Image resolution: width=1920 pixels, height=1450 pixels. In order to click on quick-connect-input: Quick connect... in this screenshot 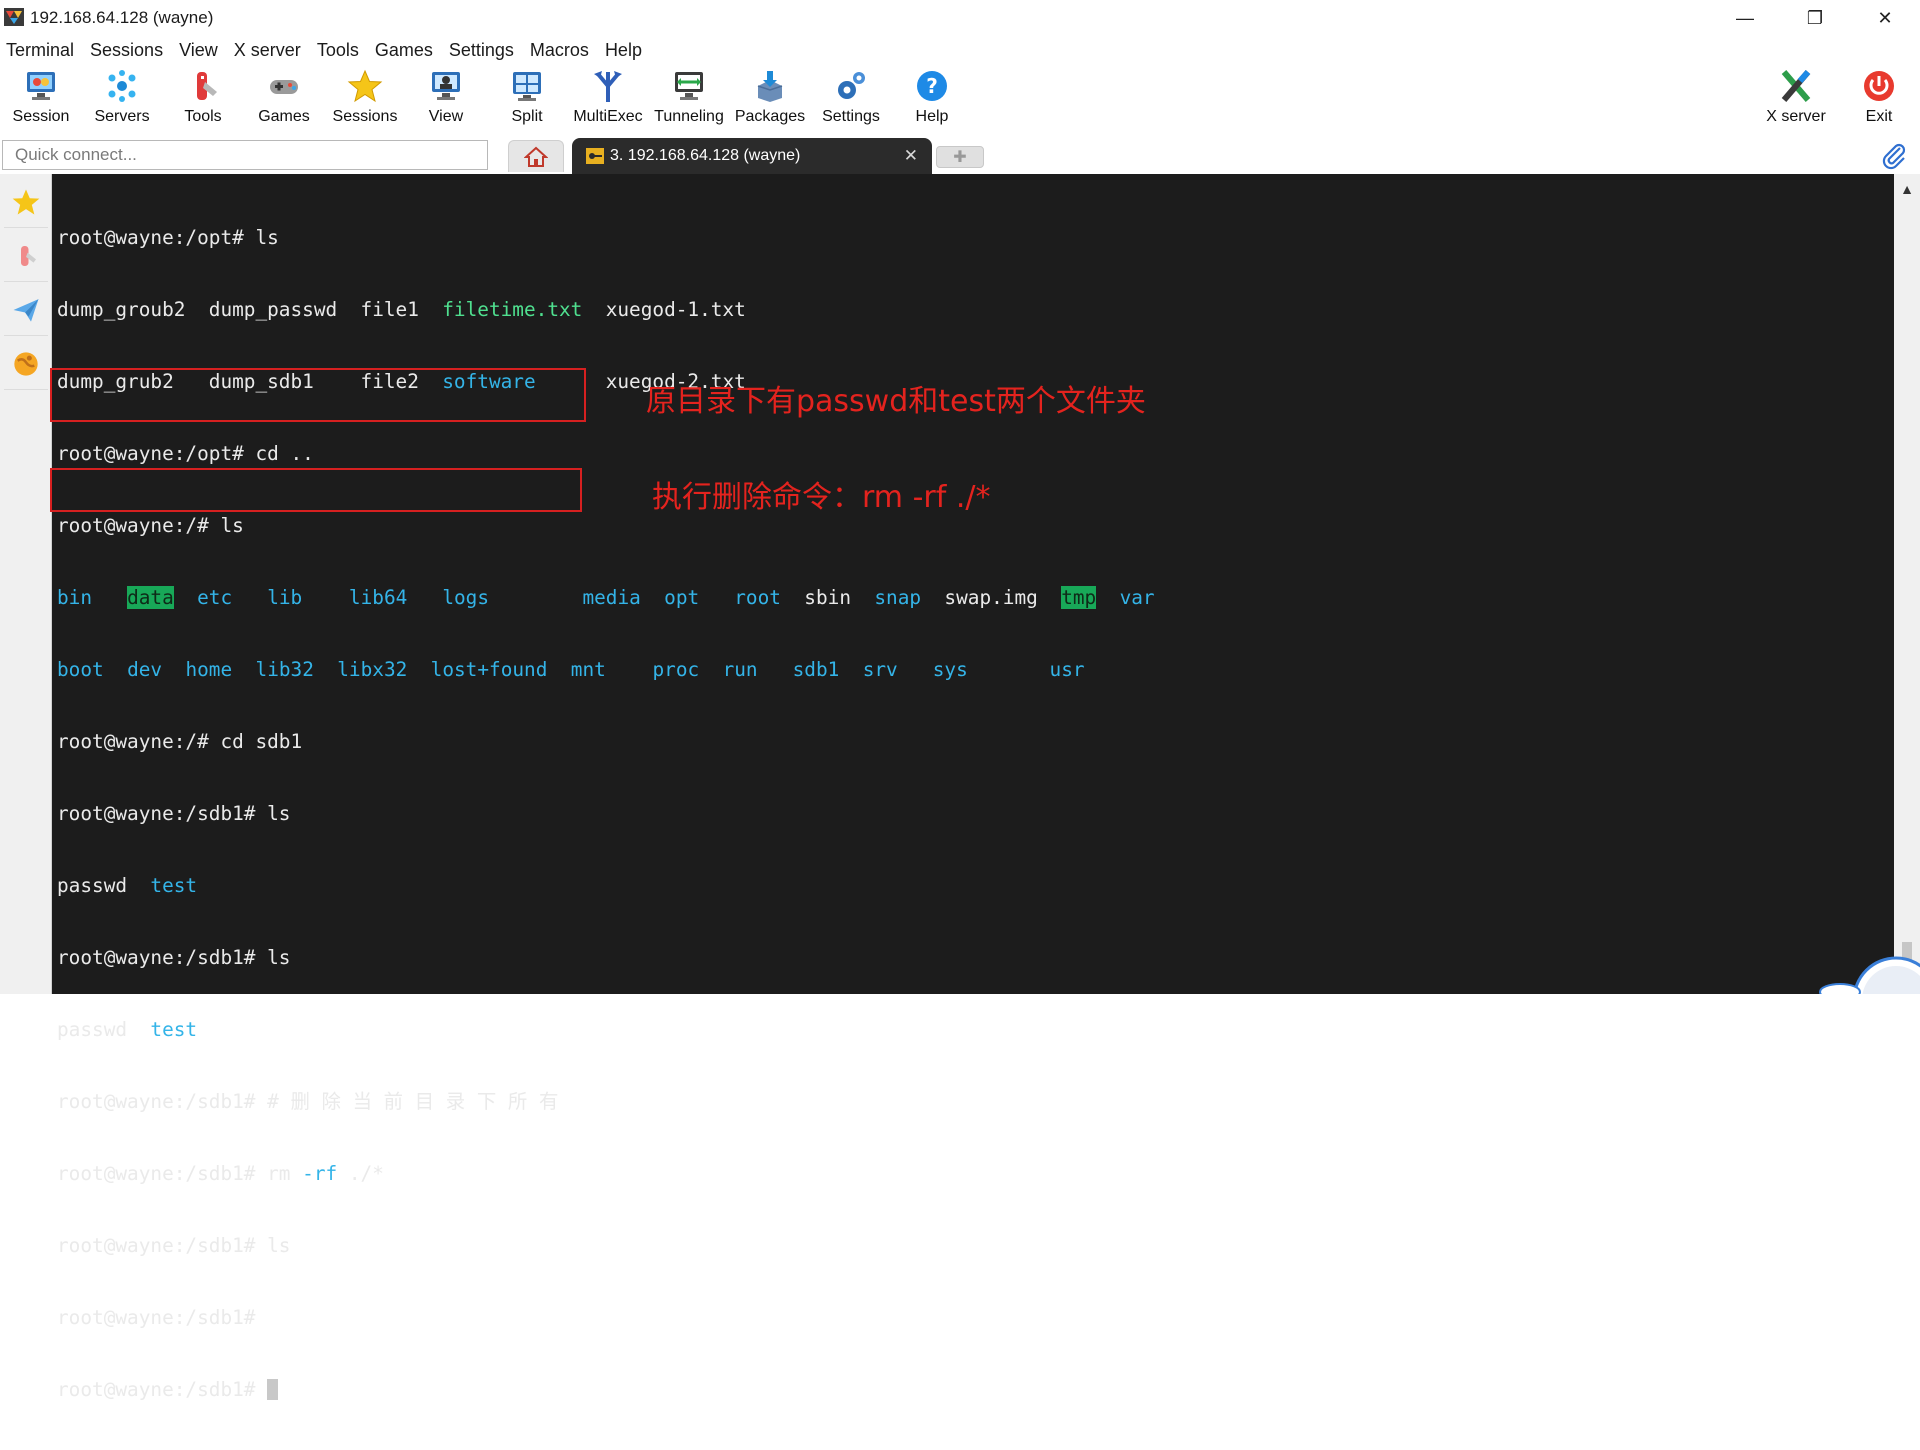, I will do `click(245, 155)`.